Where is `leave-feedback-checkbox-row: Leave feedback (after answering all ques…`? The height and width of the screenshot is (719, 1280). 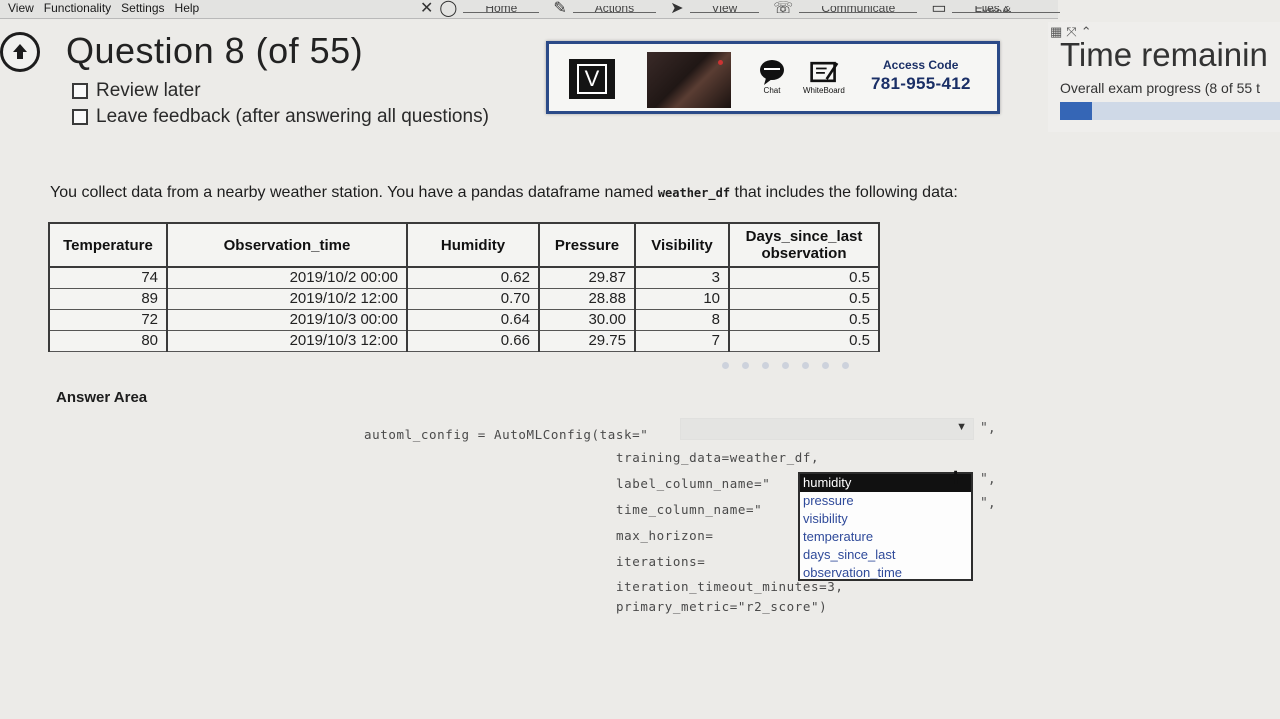
leave-feedback-checkbox-row: Leave feedback (after answering all ques… is located at coordinates (280, 117).